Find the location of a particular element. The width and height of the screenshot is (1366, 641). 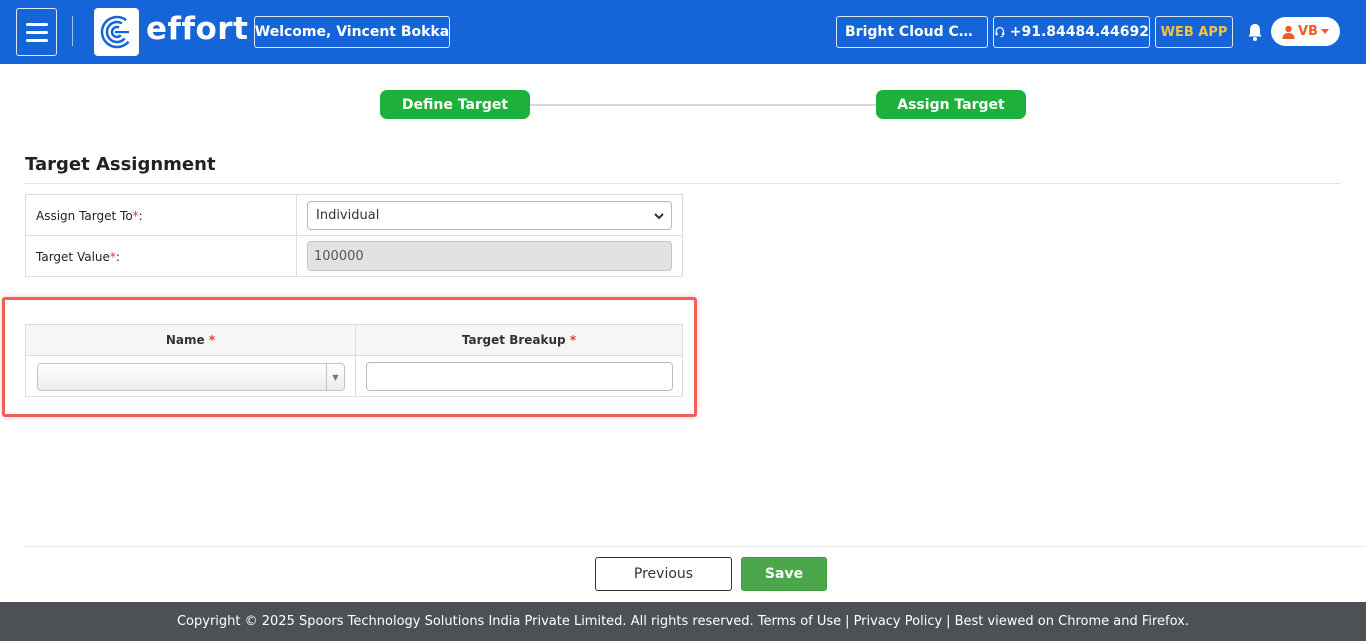

support-phone-button: +91.84484.44692 is located at coordinates (1071, 32).